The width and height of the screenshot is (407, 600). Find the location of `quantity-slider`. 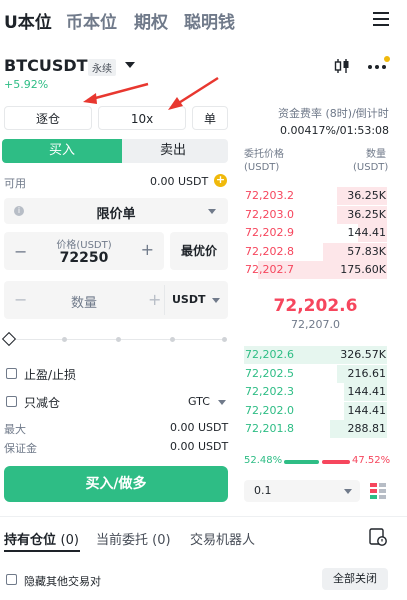

quantity-slider is located at coordinates (114, 339).